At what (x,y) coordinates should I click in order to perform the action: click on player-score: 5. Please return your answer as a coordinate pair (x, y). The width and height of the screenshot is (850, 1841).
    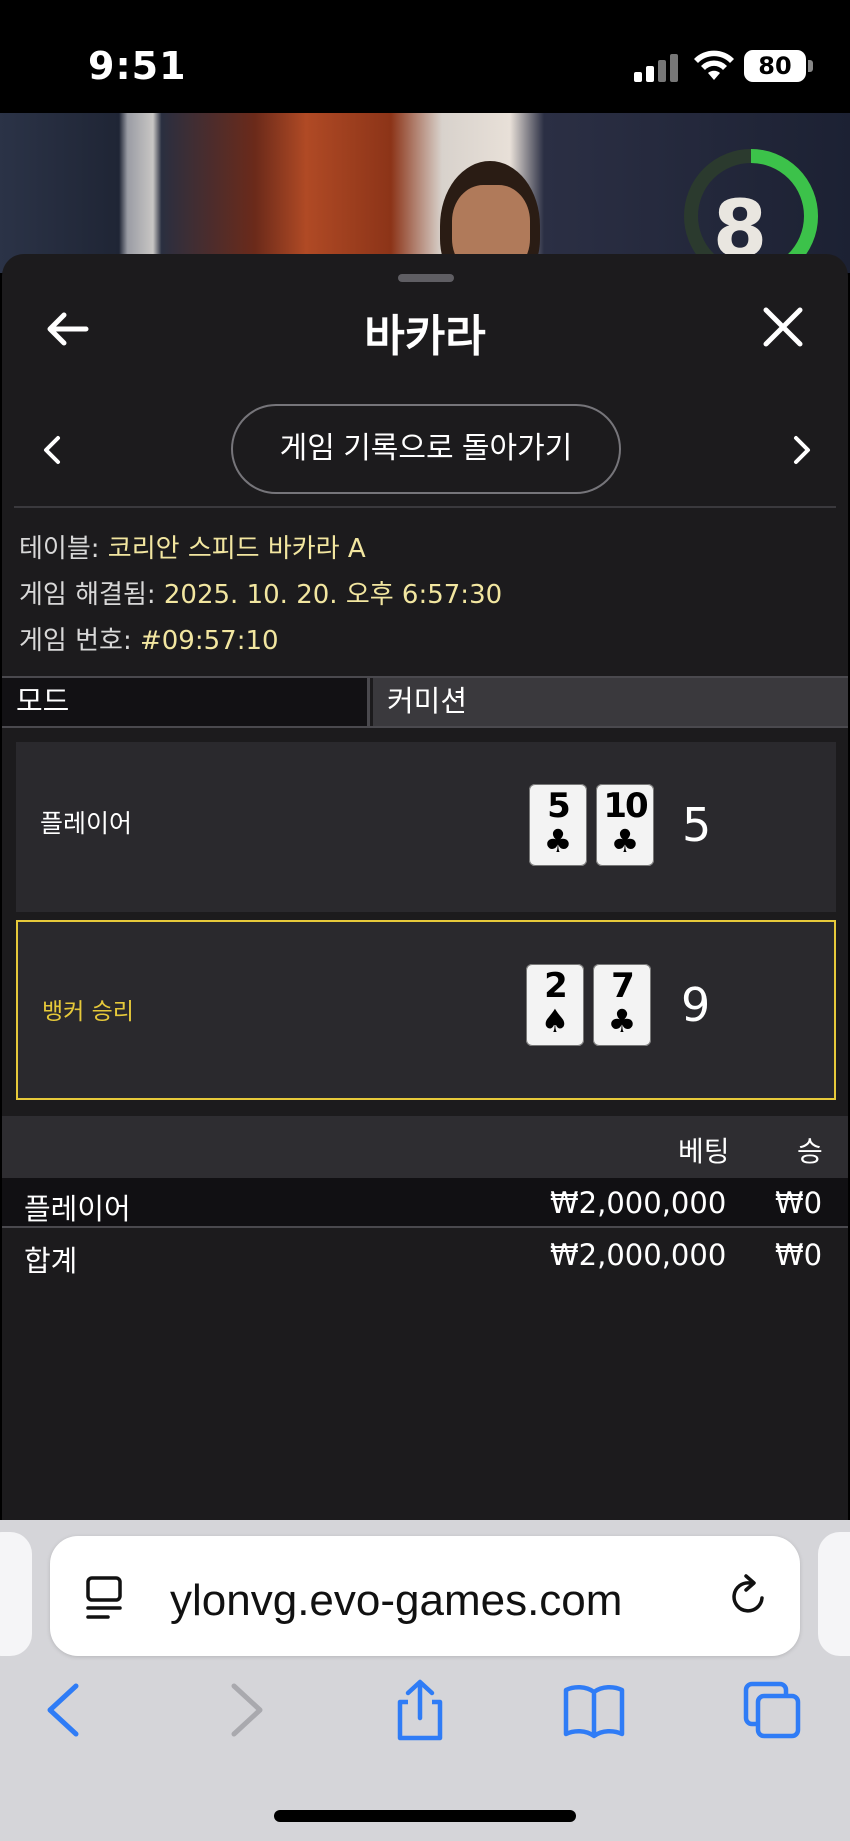
    Looking at the image, I should click on (697, 825).